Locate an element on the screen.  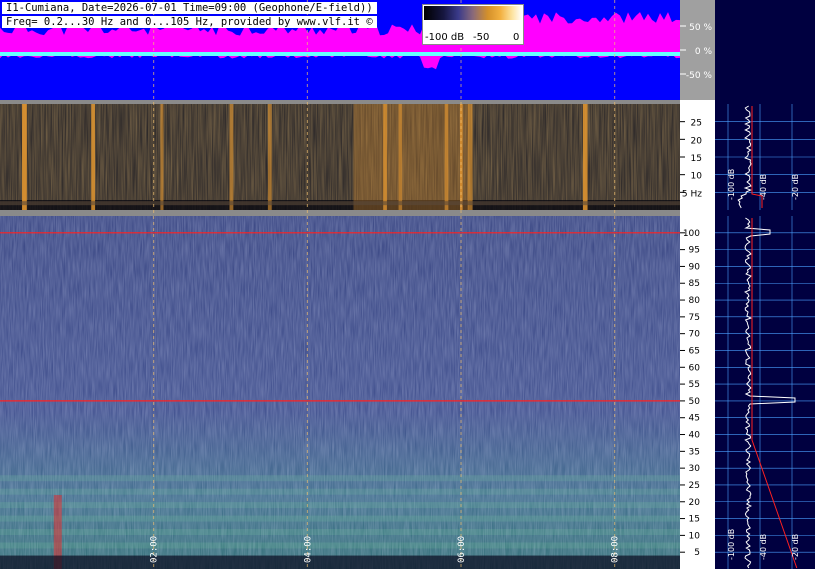
high-freq-tick-label: 60 is located at coordinates (695, 368).